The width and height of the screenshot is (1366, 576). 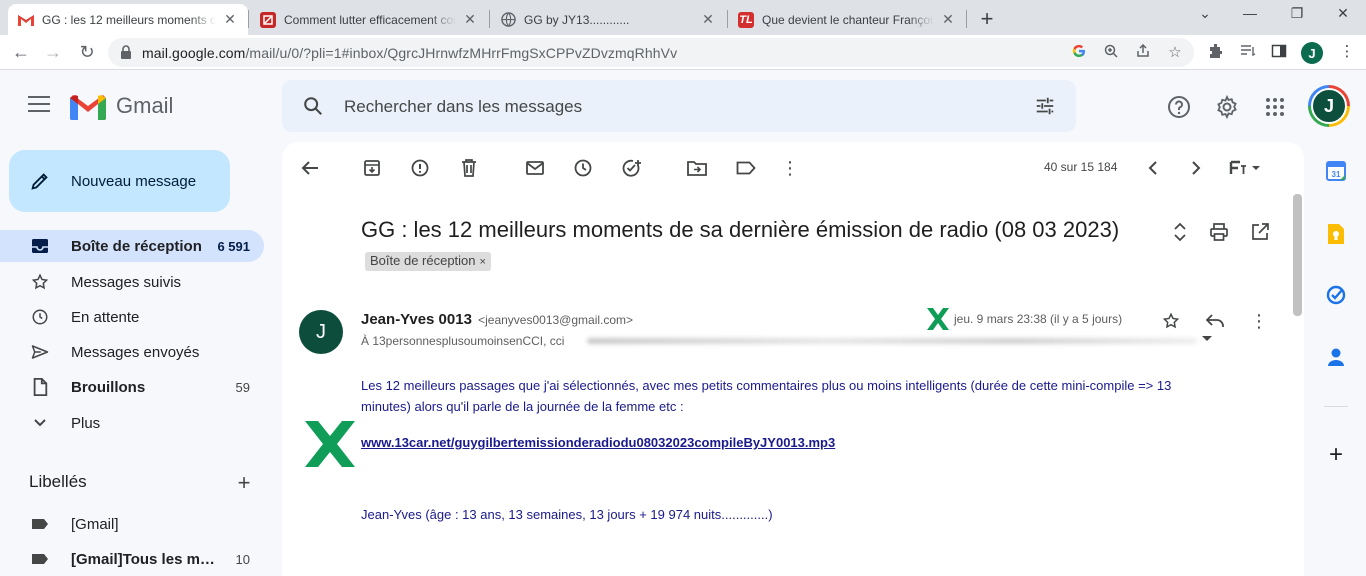 I want to click on tab-que-devient: TL Que devient le chanteur François ✕, so click(x=847, y=19).